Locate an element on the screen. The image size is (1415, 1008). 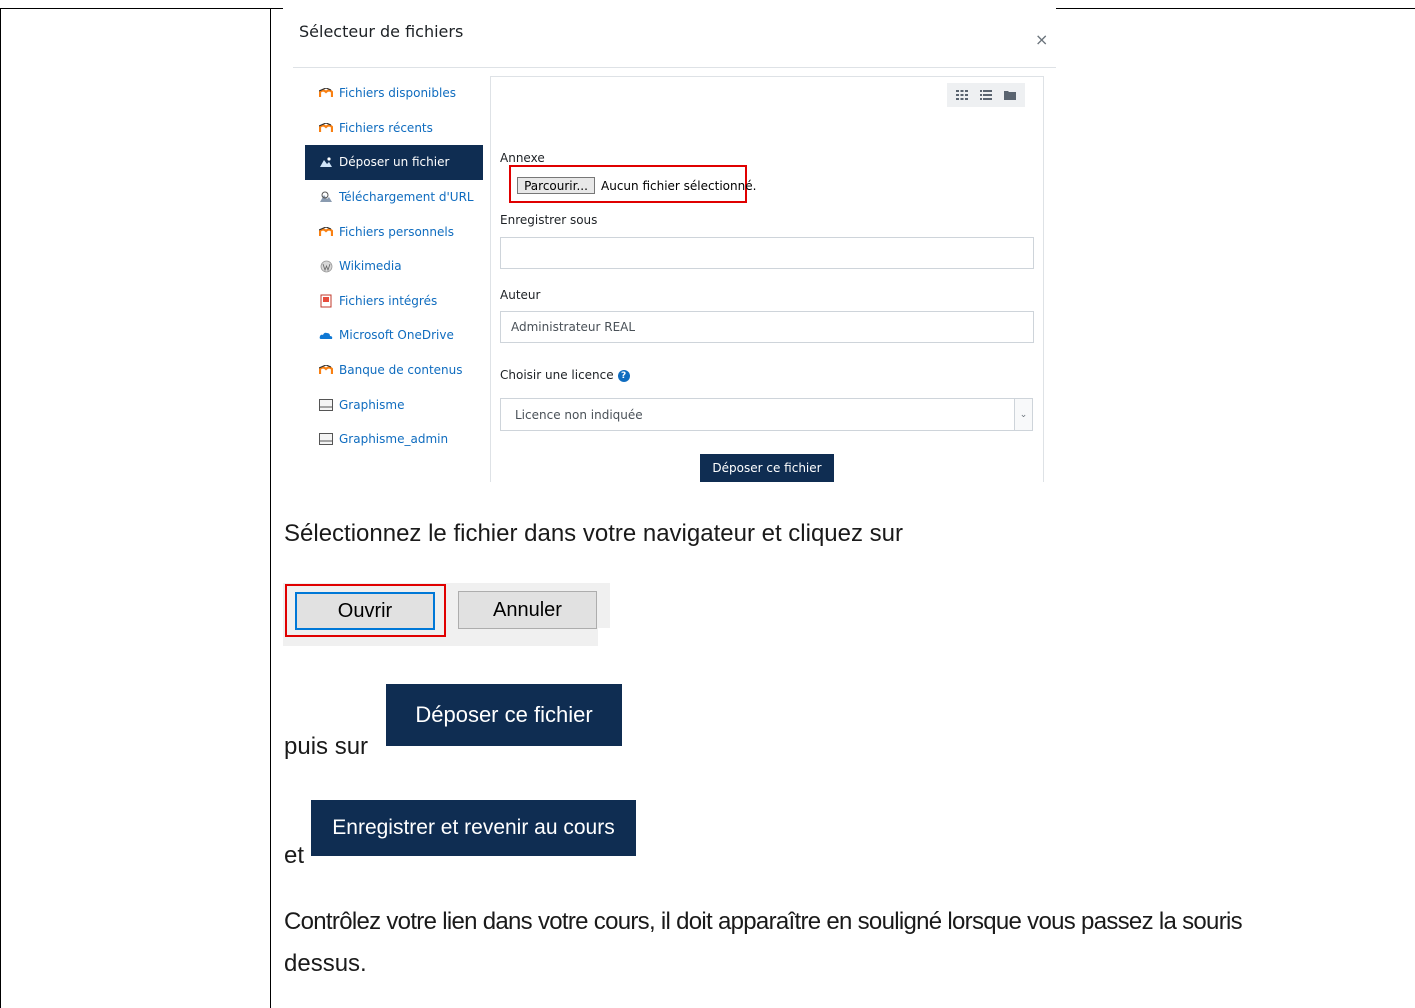
license-selected-value: Licence non indiquée is located at coordinates (579, 414).